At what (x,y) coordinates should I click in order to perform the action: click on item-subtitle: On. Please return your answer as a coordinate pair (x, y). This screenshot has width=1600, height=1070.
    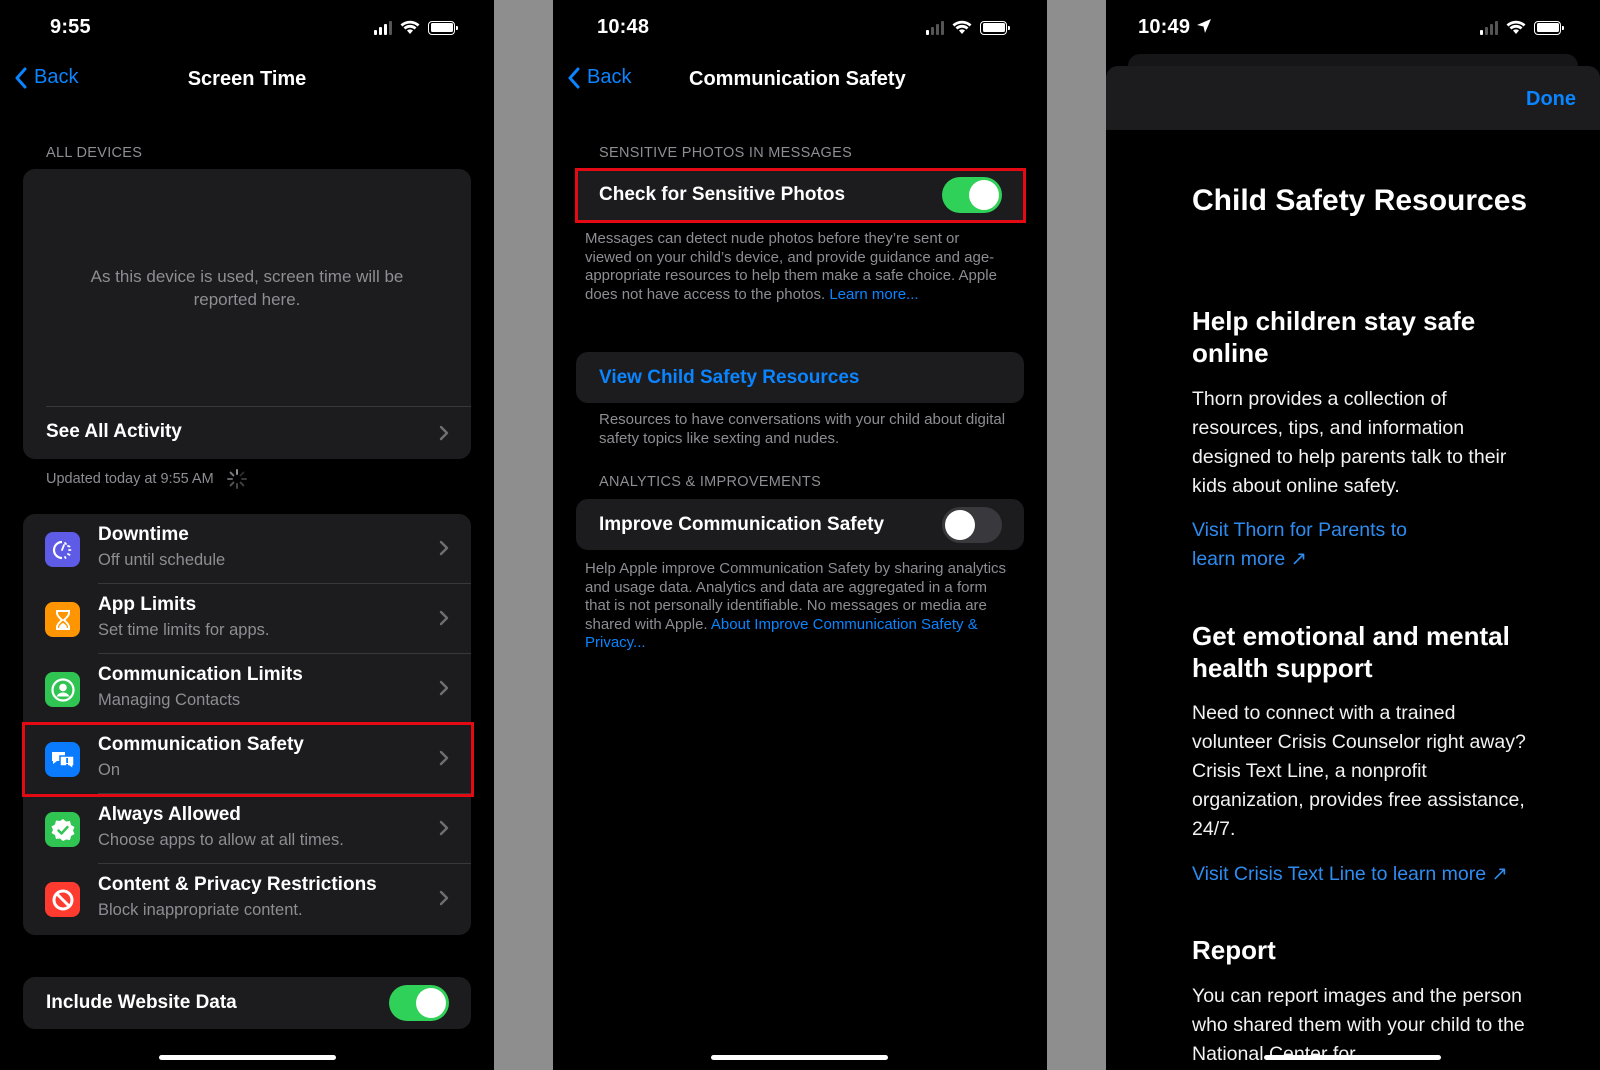
    Looking at the image, I should click on (109, 770).